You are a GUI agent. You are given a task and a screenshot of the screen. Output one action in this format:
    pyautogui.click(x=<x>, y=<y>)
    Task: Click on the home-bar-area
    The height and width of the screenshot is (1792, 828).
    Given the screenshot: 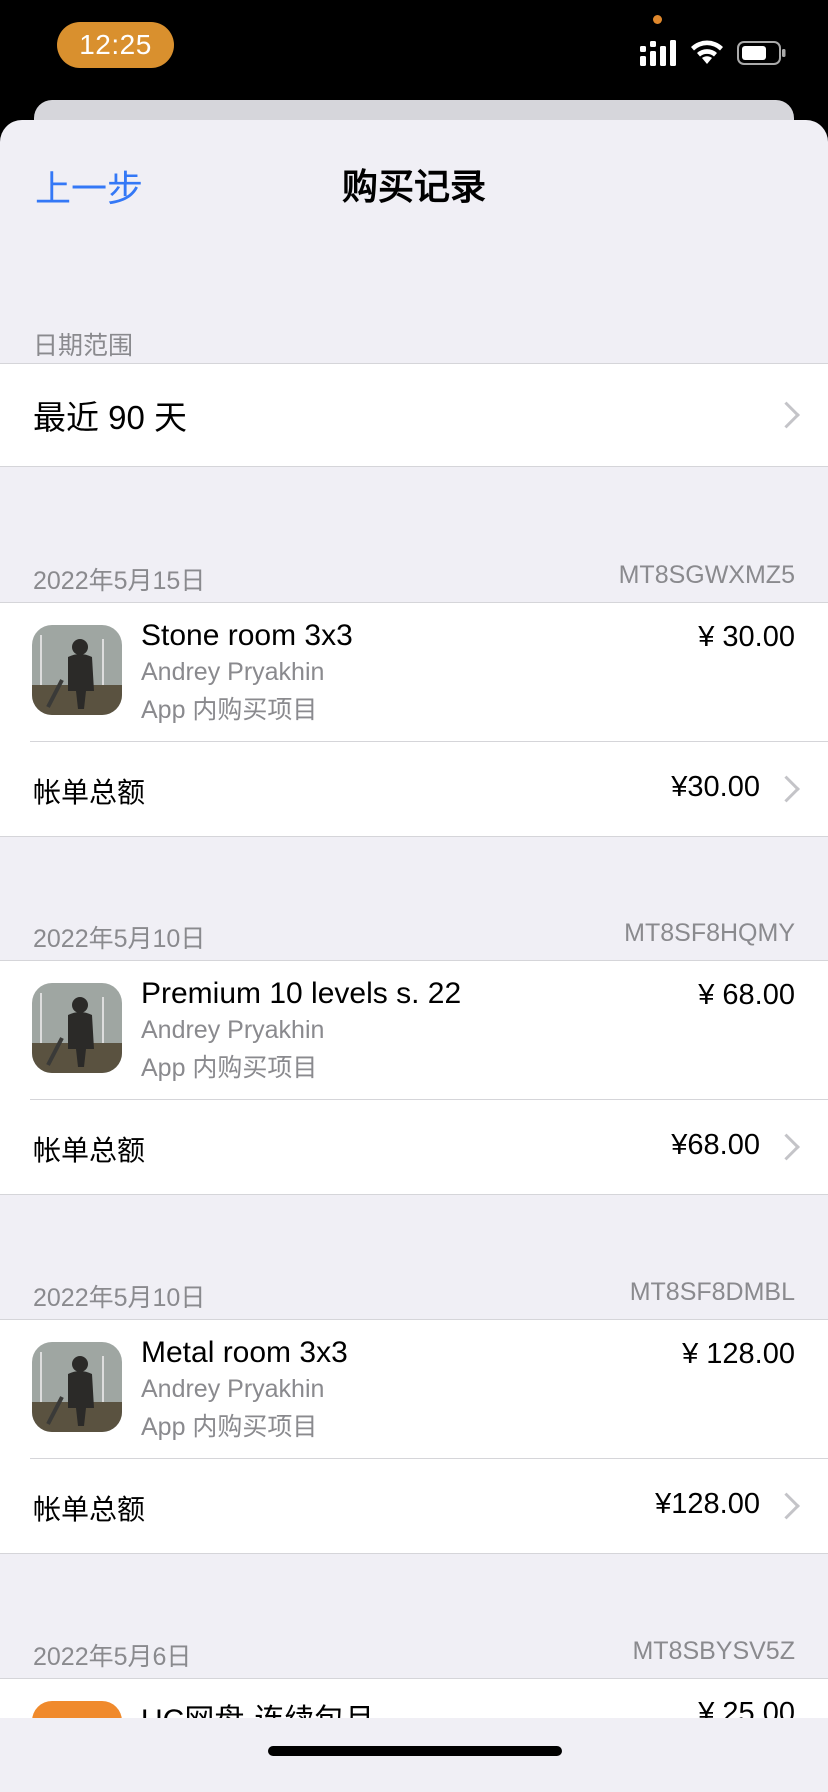 What is the action you would take?
    pyautogui.click(x=414, y=1755)
    